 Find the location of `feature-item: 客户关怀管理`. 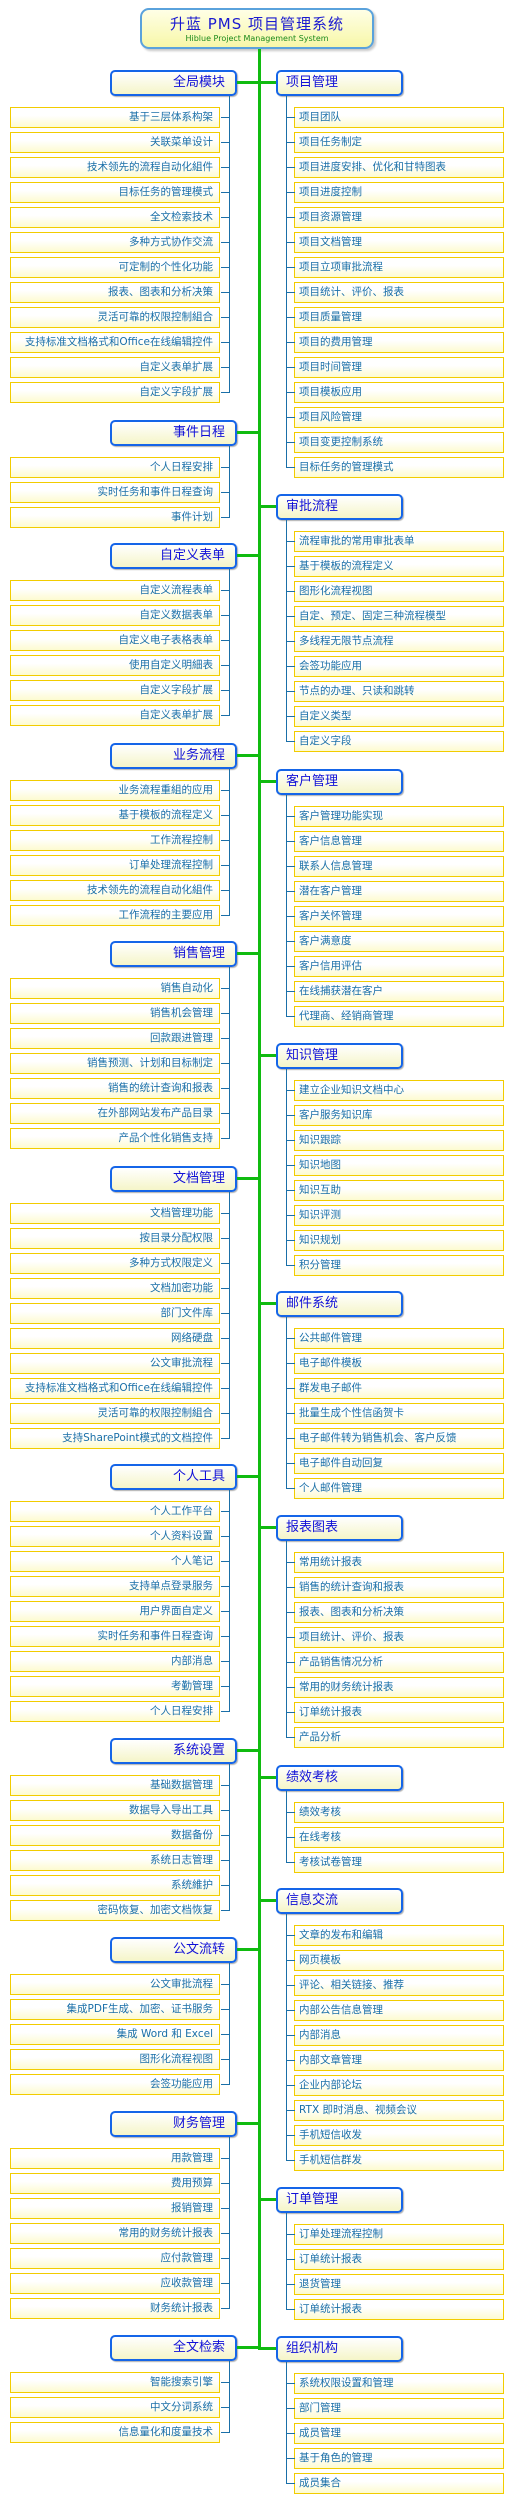

feature-item: 客户关怀管理 is located at coordinates (399, 916).